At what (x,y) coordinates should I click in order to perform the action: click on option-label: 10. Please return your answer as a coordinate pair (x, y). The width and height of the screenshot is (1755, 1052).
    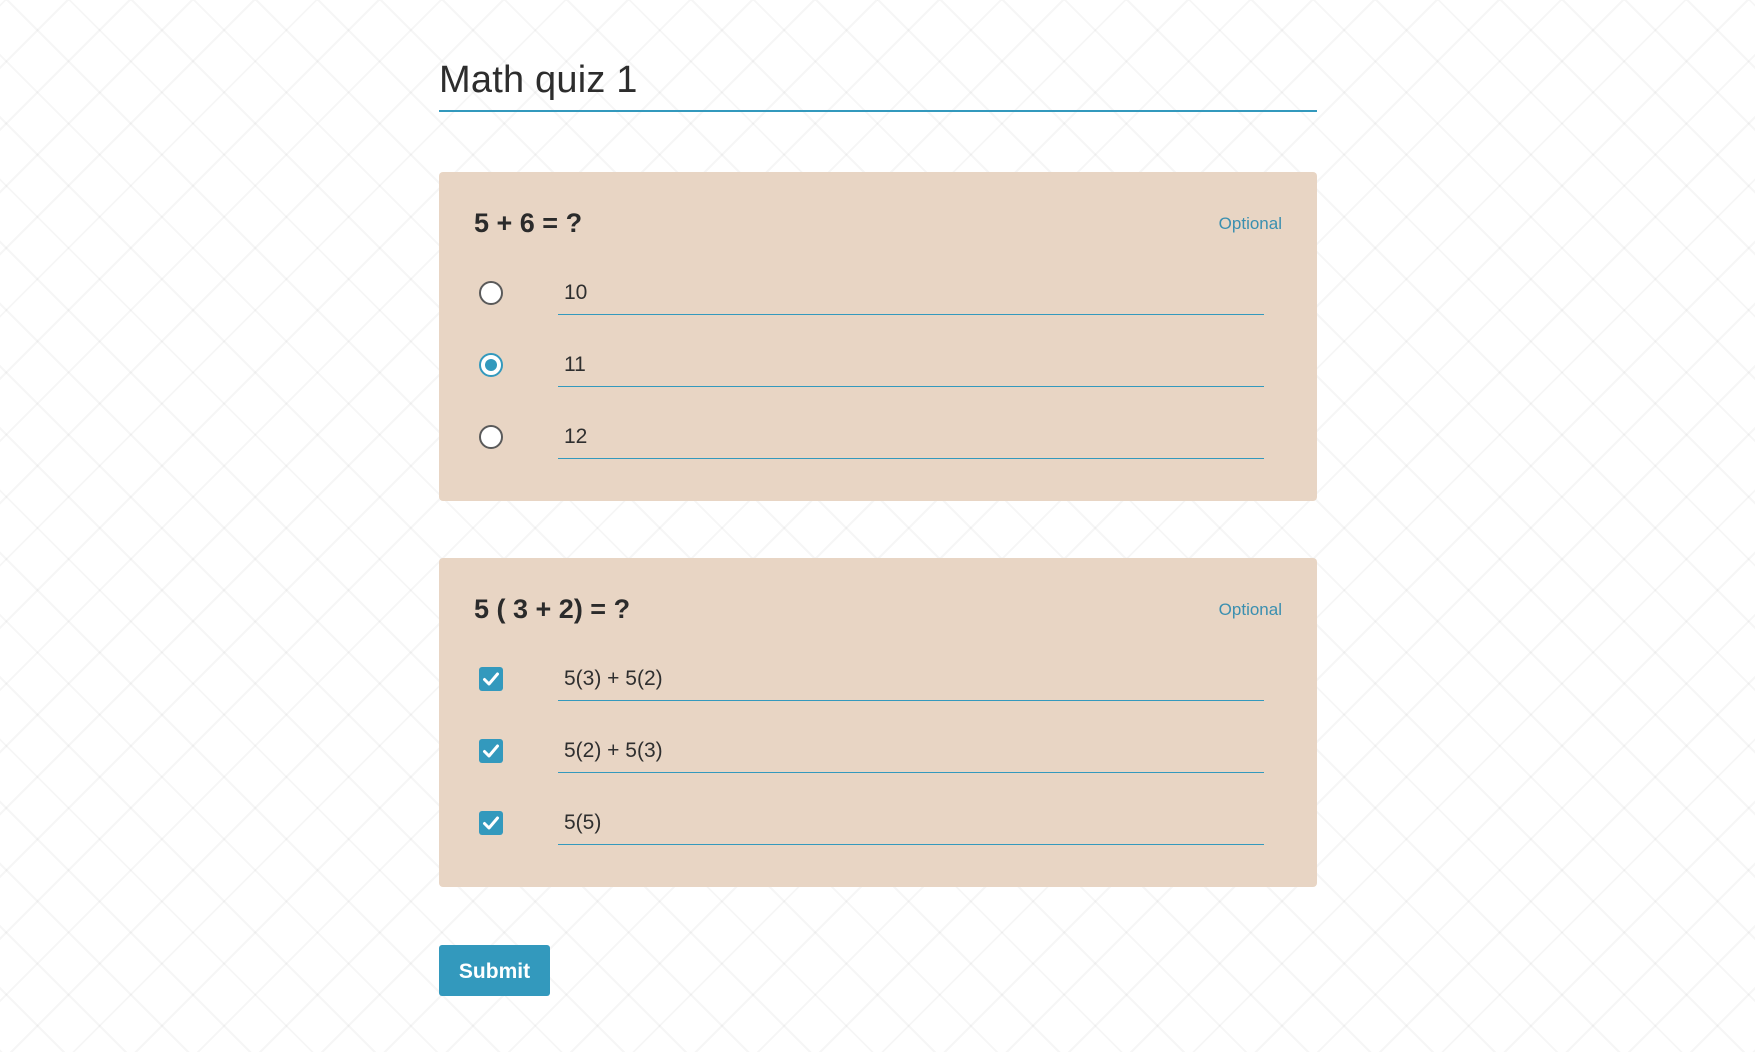
    Looking at the image, I should click on (911, 293).